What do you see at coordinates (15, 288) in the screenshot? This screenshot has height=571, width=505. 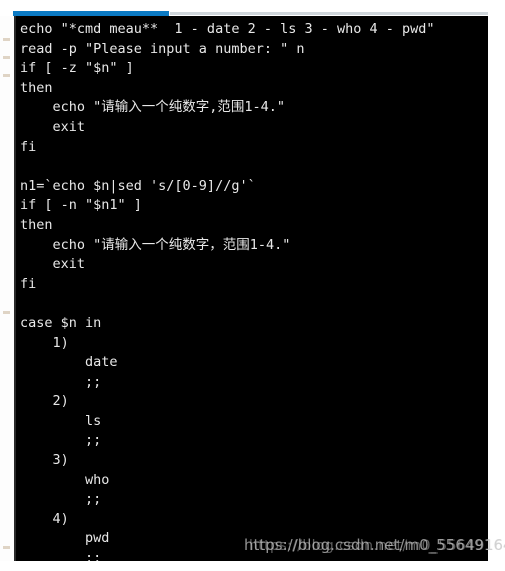 I see `terminal-left-edge` at bounding box center [15, 288].